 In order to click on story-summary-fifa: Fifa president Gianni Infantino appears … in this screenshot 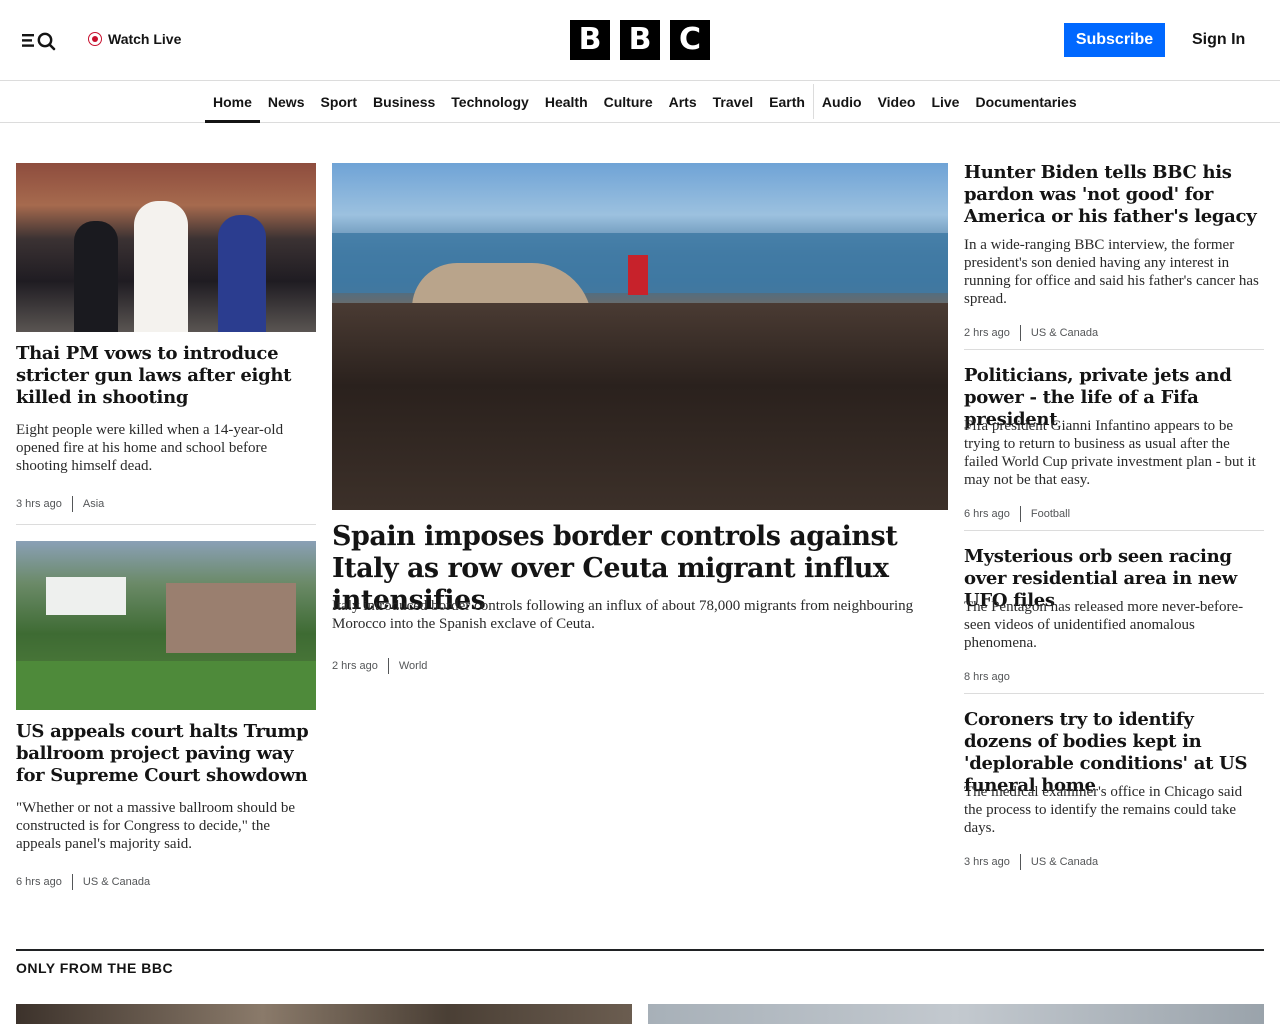, I will do `click(1110, 453)`.